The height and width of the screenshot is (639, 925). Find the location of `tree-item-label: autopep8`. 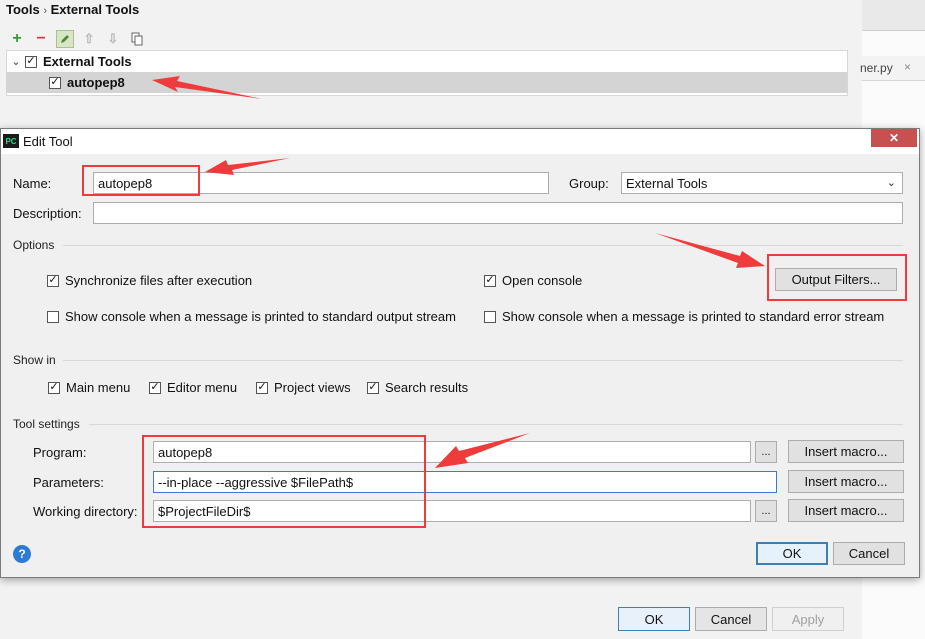

tree-item-label: autopep8 is located at coordinates (96, 82).